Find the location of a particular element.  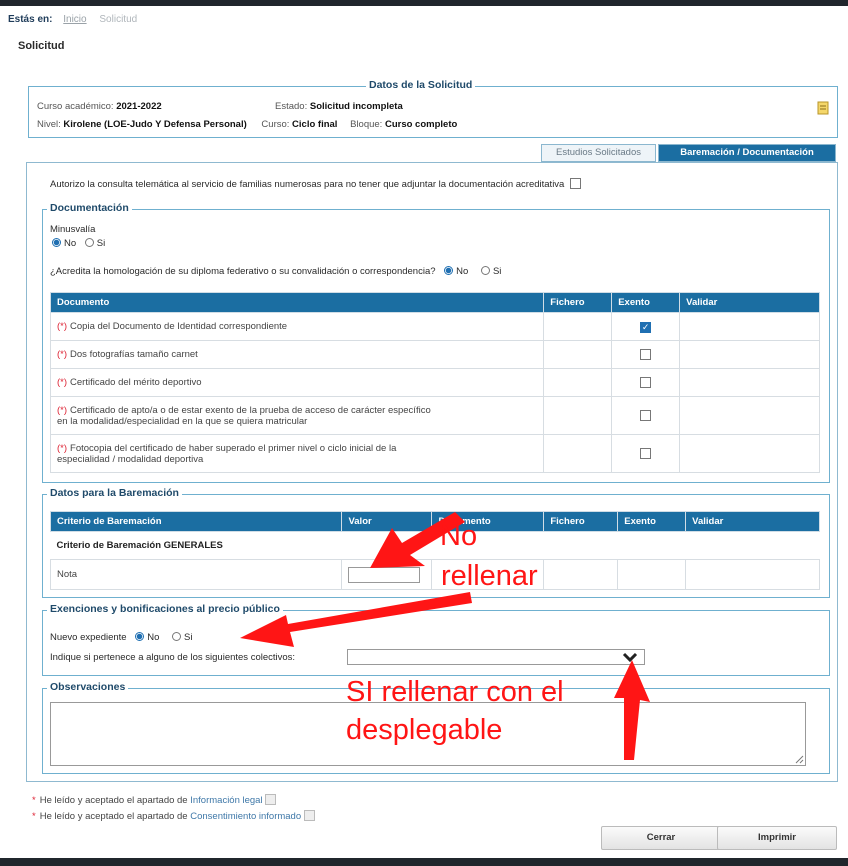

consentimiento-checkbox is located at coordinates (309, 815).